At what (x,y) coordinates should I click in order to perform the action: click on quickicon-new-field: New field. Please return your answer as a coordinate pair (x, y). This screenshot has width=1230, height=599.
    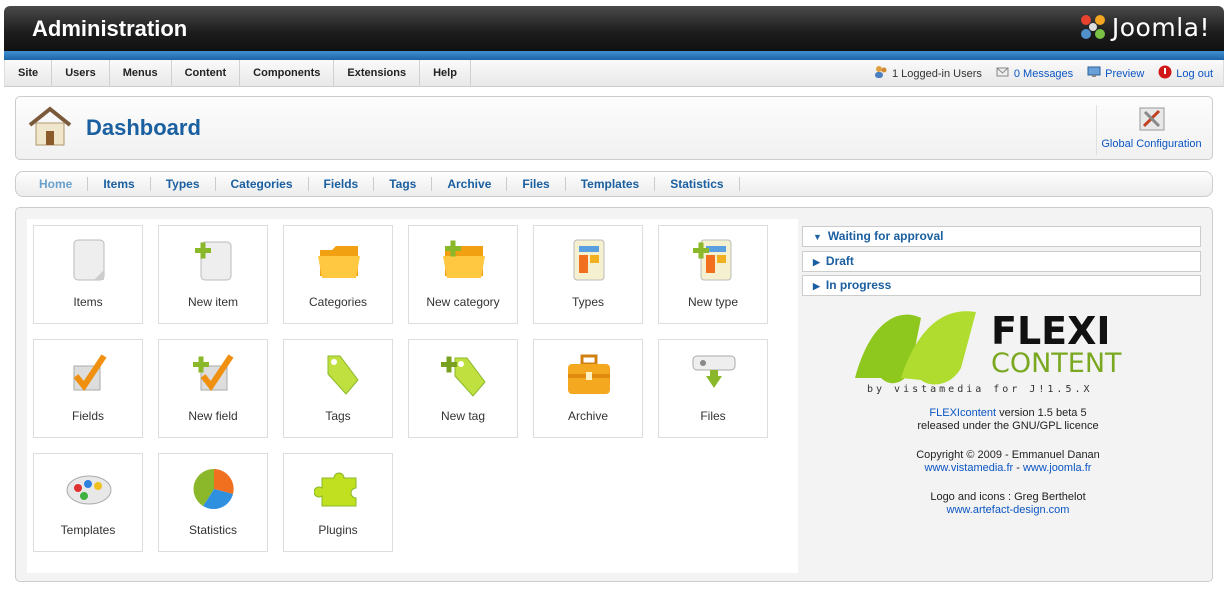
    Looking at the image, I should click on (213, 388).